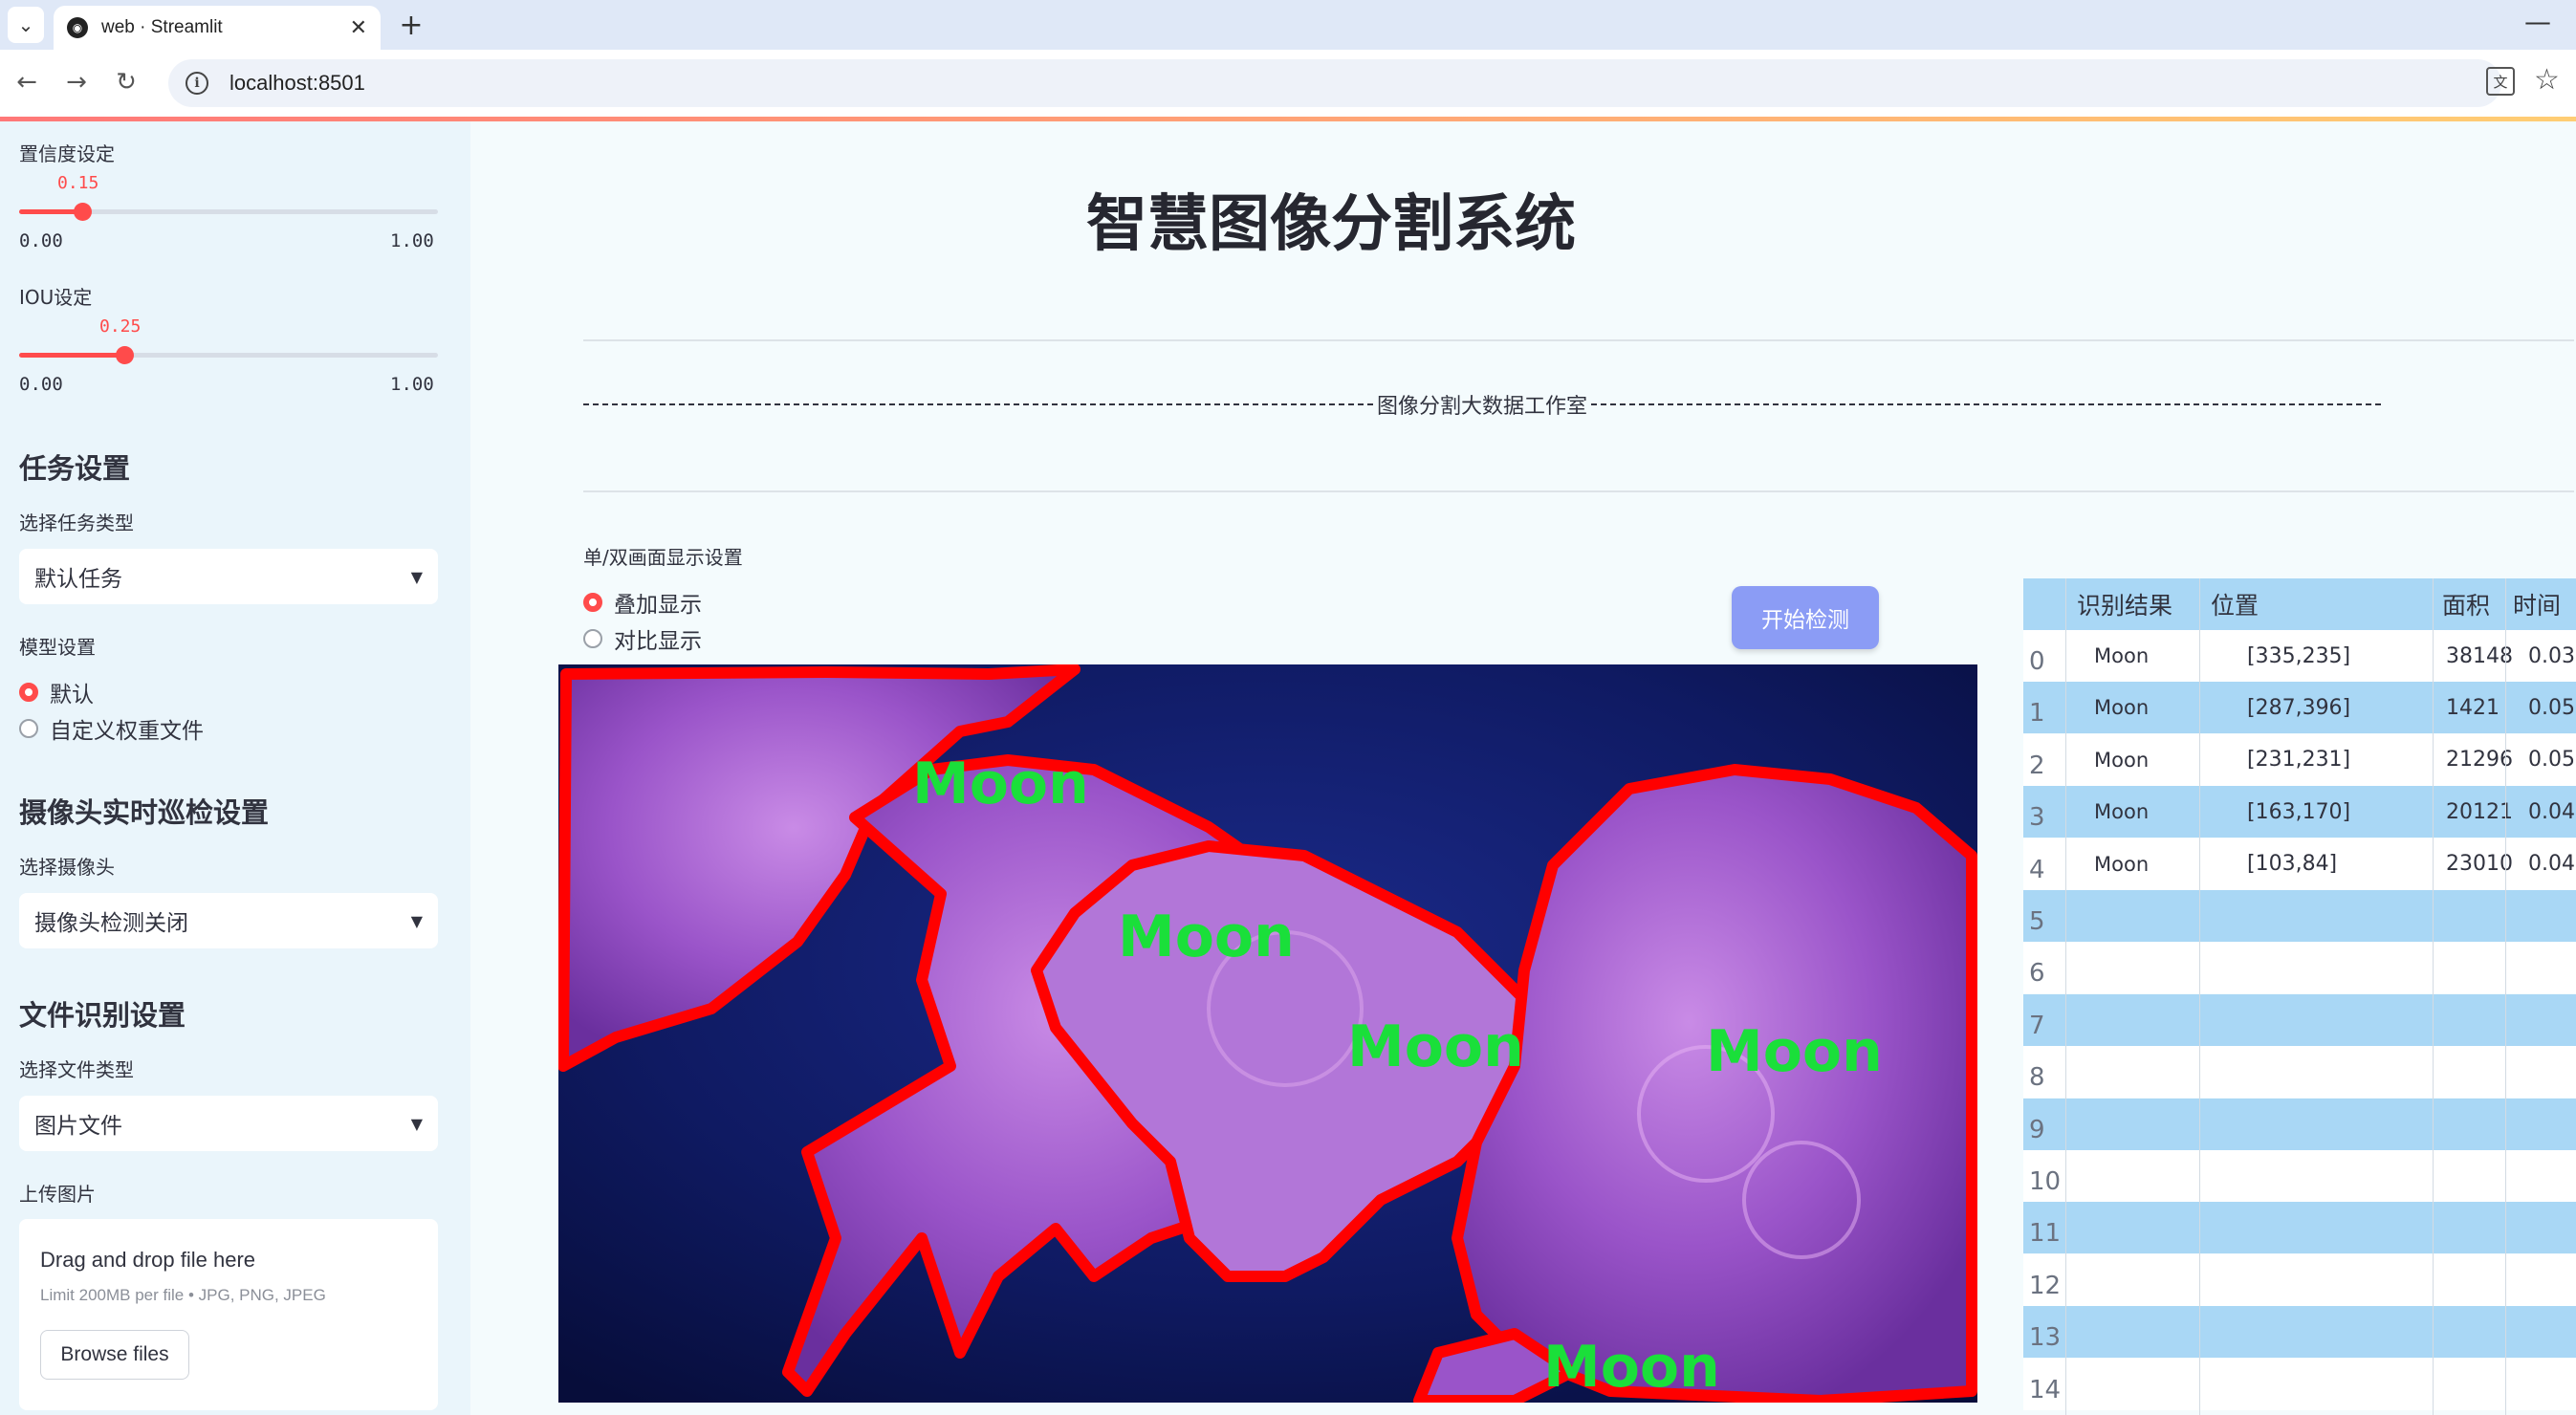 The height and width of the screenshot is (1415, 2576). I want to click on reload-icon: ↻, so click(126, 82).